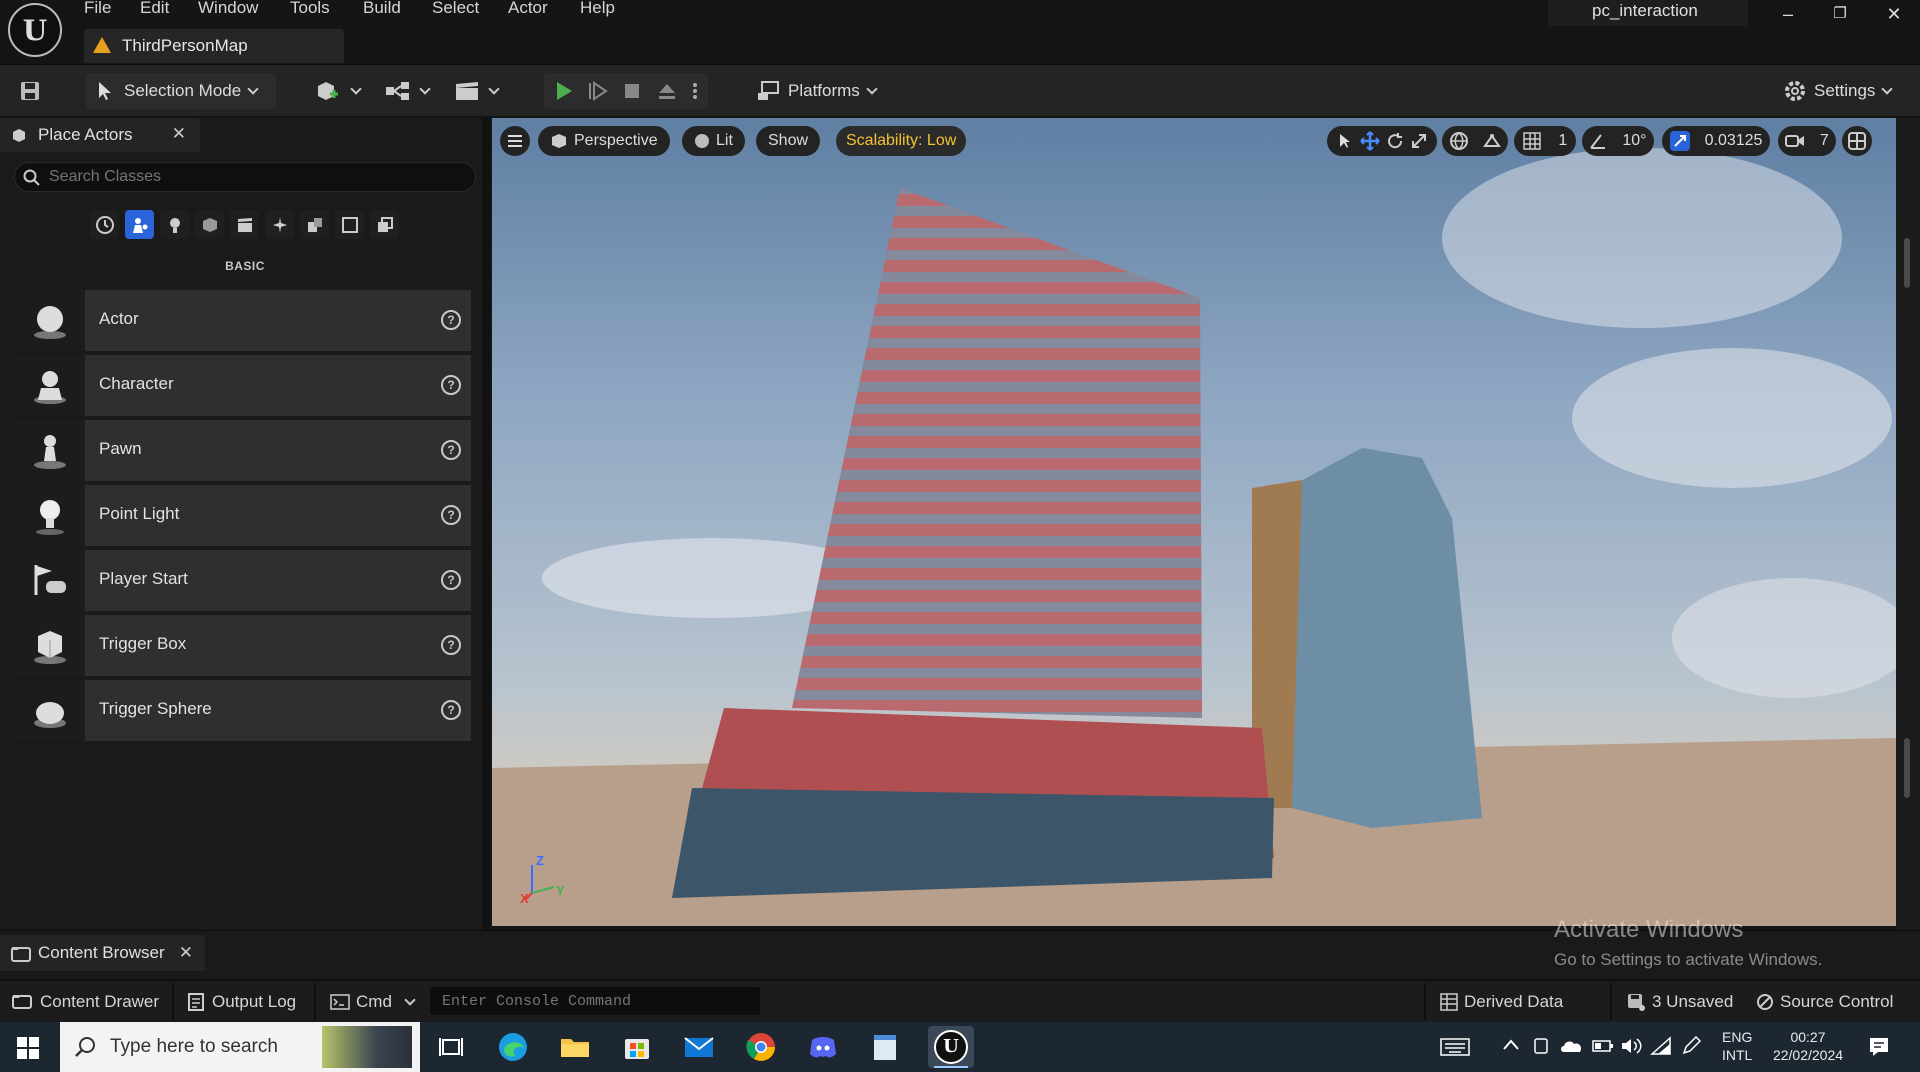 This screenshot has height=1072, width=1920. Describe the element at coordinates (1879, 1049) in the screenshot. I see `notifications-icon` at that location.